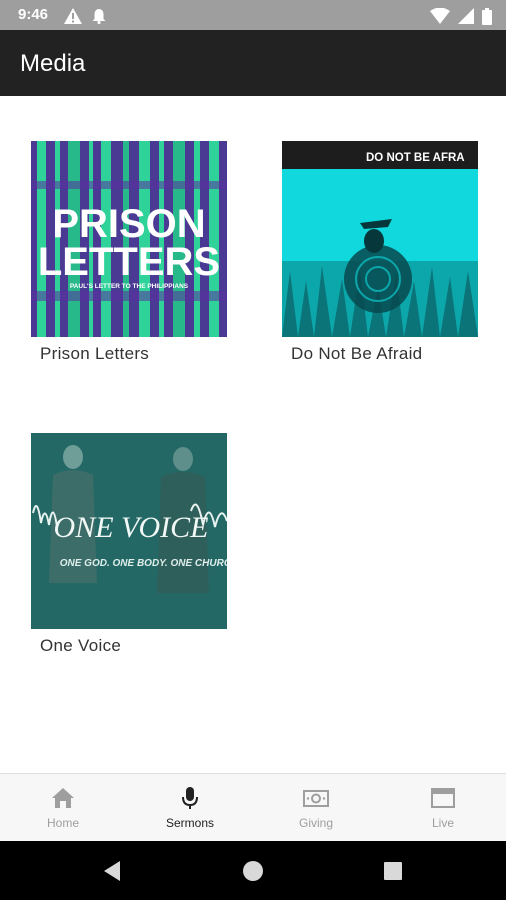  Describe the element at coordinates (466, 16) in the screenshot. I see `signal-icon` at that location.